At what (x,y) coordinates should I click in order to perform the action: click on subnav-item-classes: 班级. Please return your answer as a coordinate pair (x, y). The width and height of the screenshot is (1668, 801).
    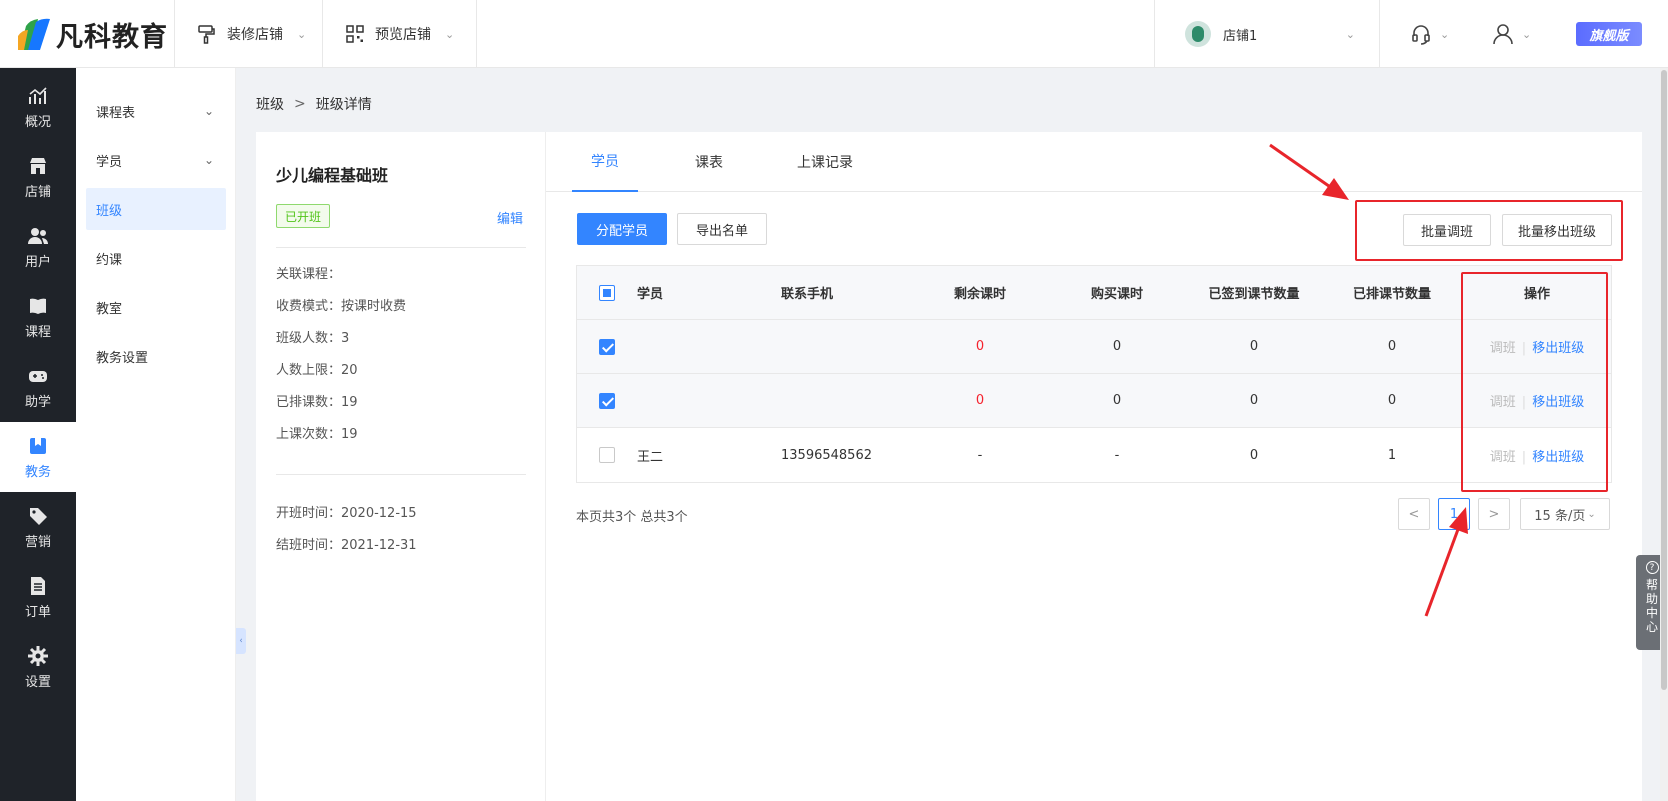
    Looking at the image, I should click on (156, 209).